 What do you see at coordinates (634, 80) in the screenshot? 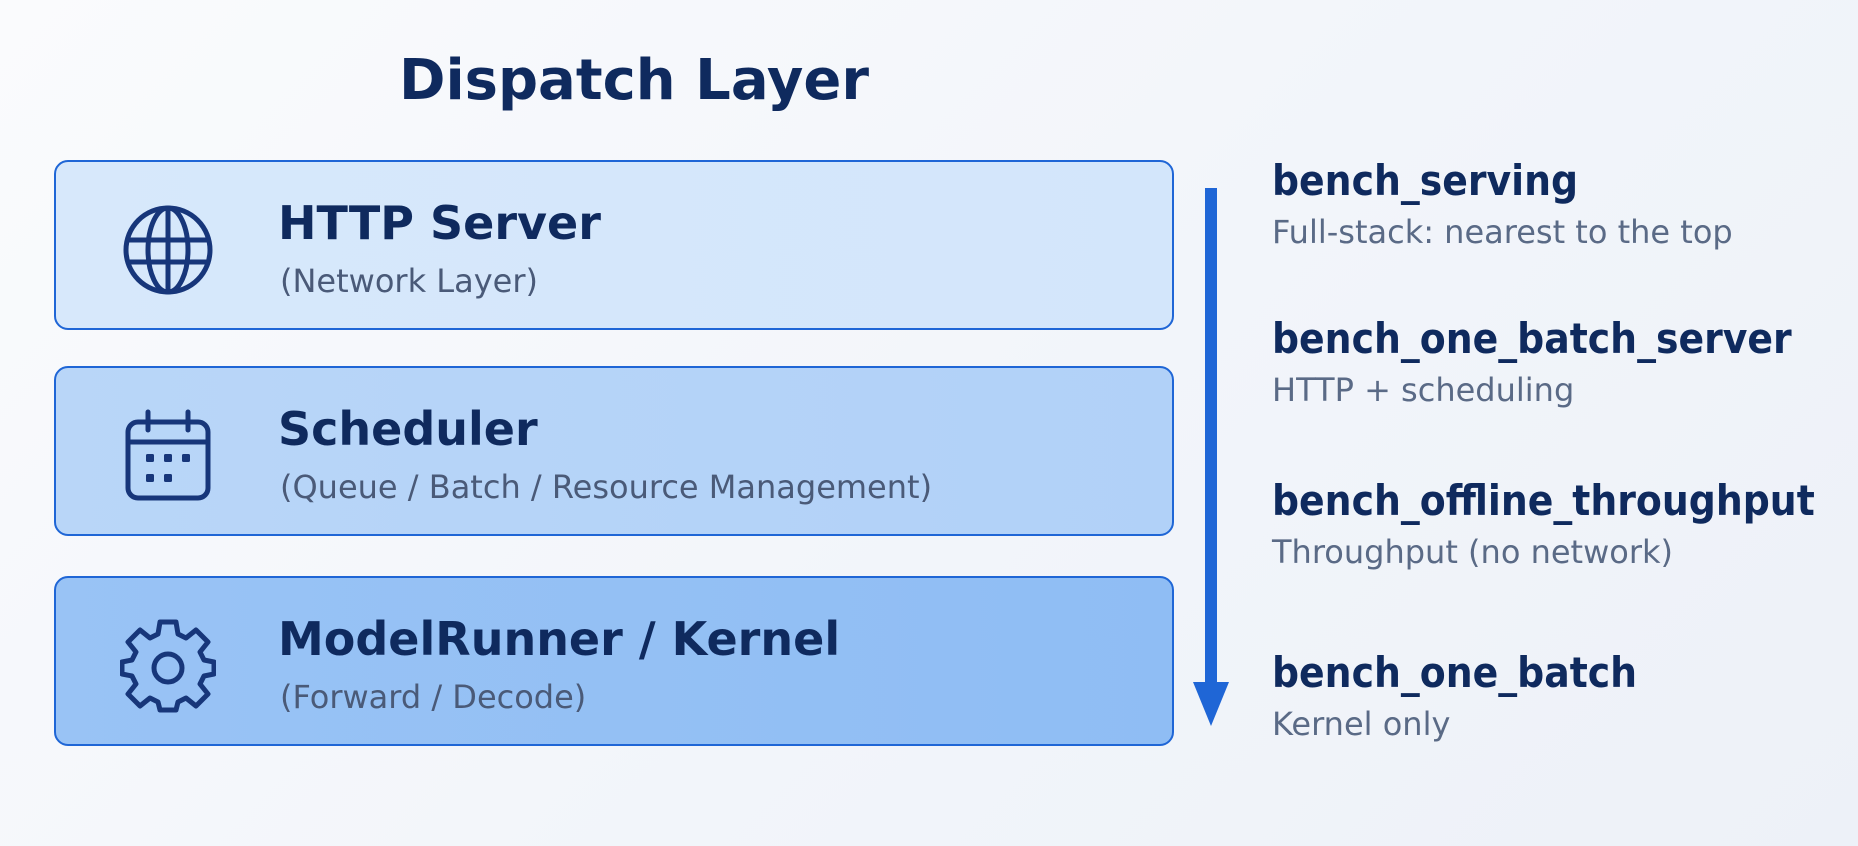
I see `diagram-title: Dispatch Layer` at bounding box center [634, 80].